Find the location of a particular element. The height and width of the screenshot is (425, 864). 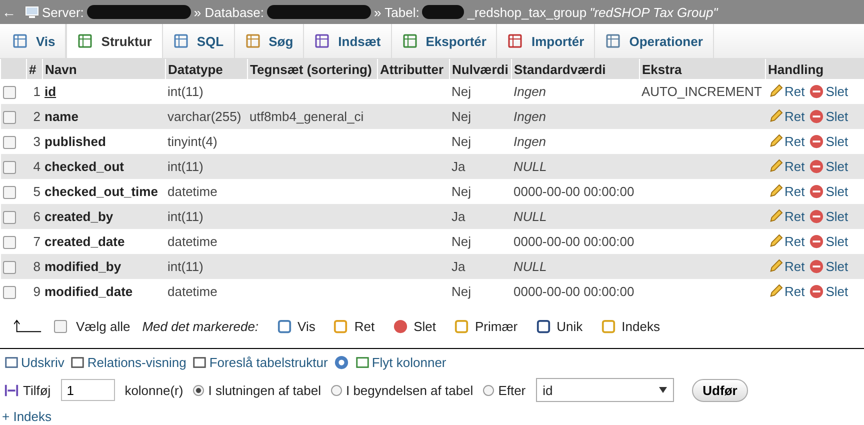

link: Relations-visning is located at coordinates (128, 362).